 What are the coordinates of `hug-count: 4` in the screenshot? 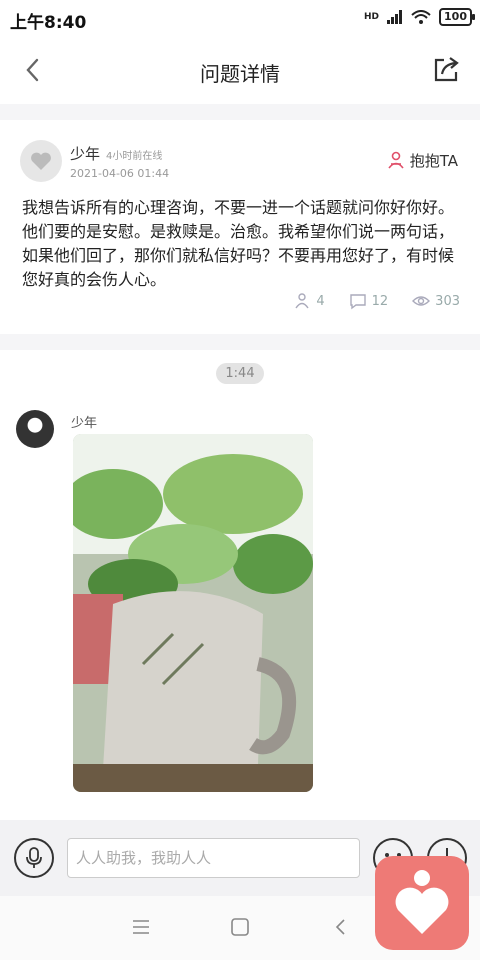 It's located at (309, 301).